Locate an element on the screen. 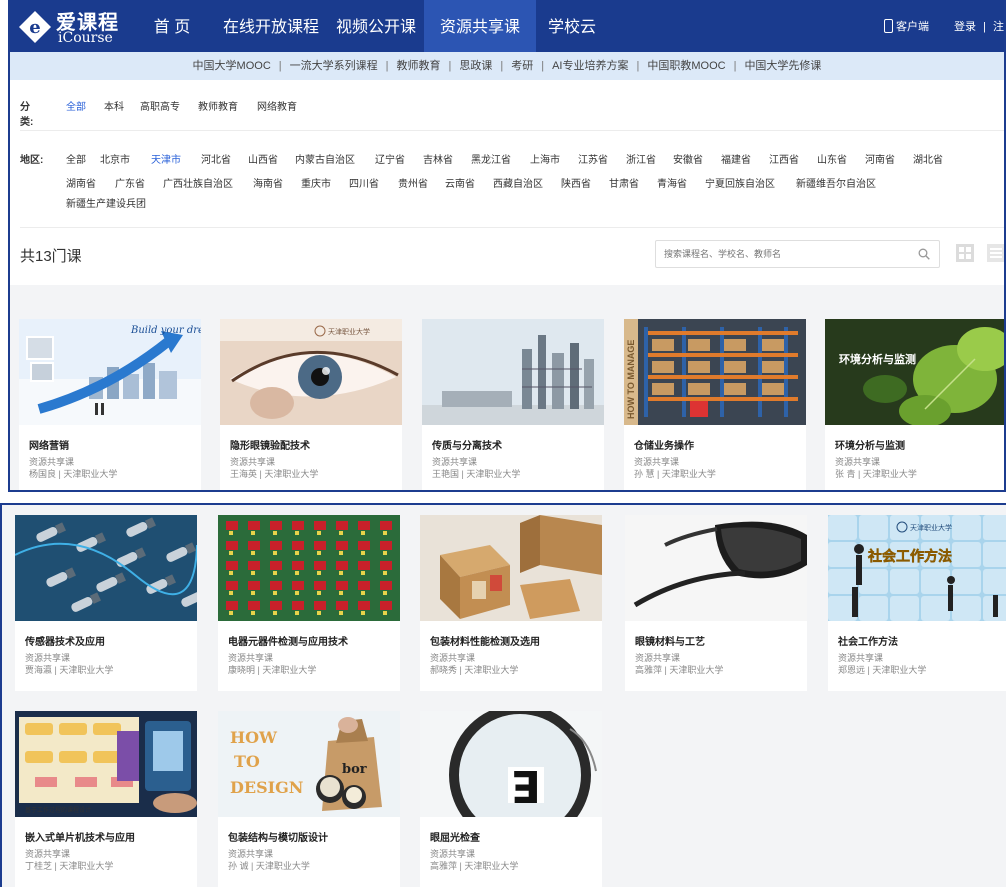 The height and width of the screenshot is (887, 1006). course-thumbnail: 基于工作过程的课程设计 is located at coordinates (106, 764).